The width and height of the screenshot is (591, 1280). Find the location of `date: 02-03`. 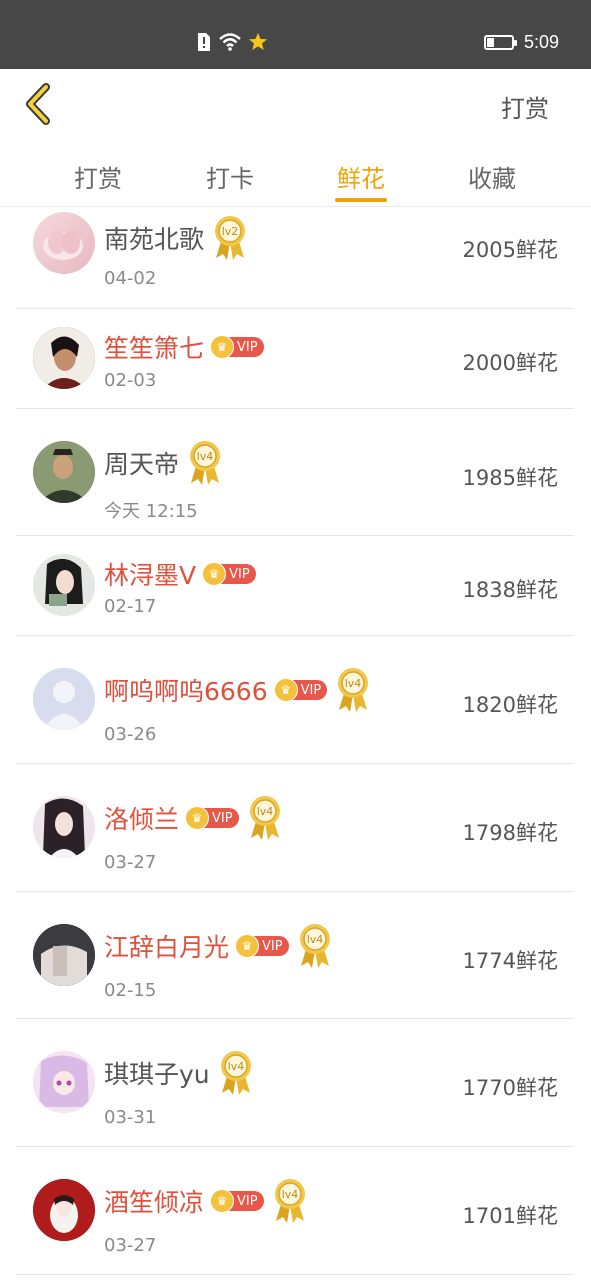

date: 02-03 is located at coordinates (130, 380).